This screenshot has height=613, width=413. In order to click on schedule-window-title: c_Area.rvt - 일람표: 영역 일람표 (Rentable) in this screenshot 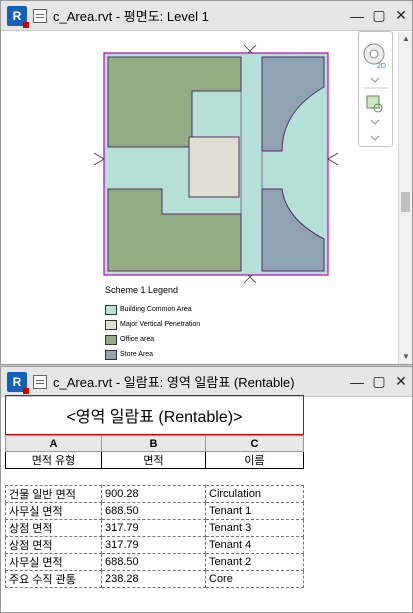, I will do `click(174, 382)`.